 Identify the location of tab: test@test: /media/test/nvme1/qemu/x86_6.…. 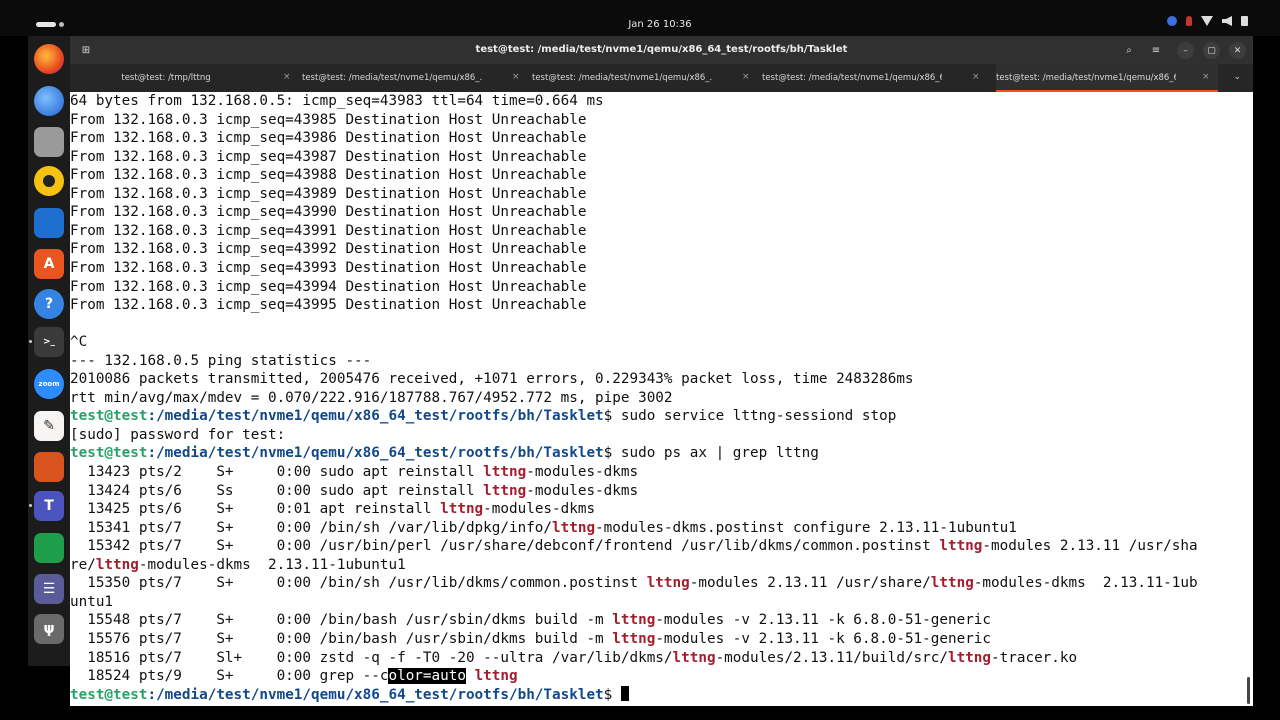
(873, 77).